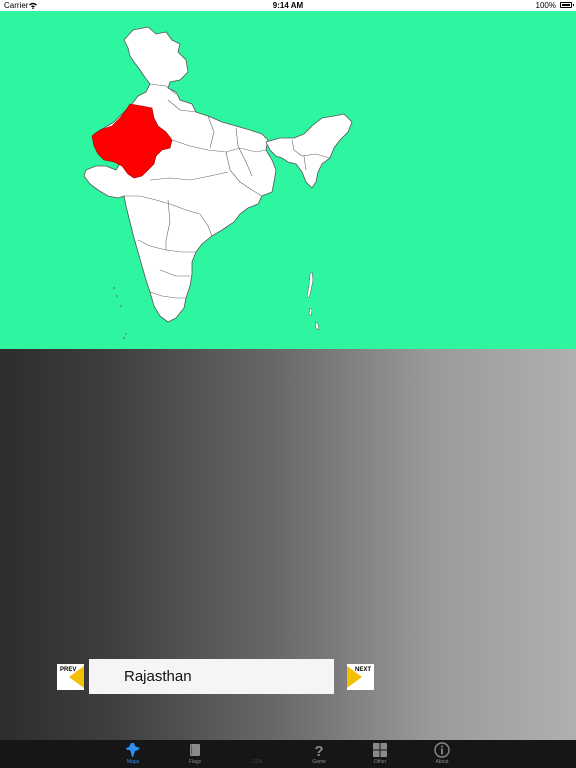 The height and width of the screenshot is (768, 576). I want to click on prev-label: PREV, so click(68, 670).